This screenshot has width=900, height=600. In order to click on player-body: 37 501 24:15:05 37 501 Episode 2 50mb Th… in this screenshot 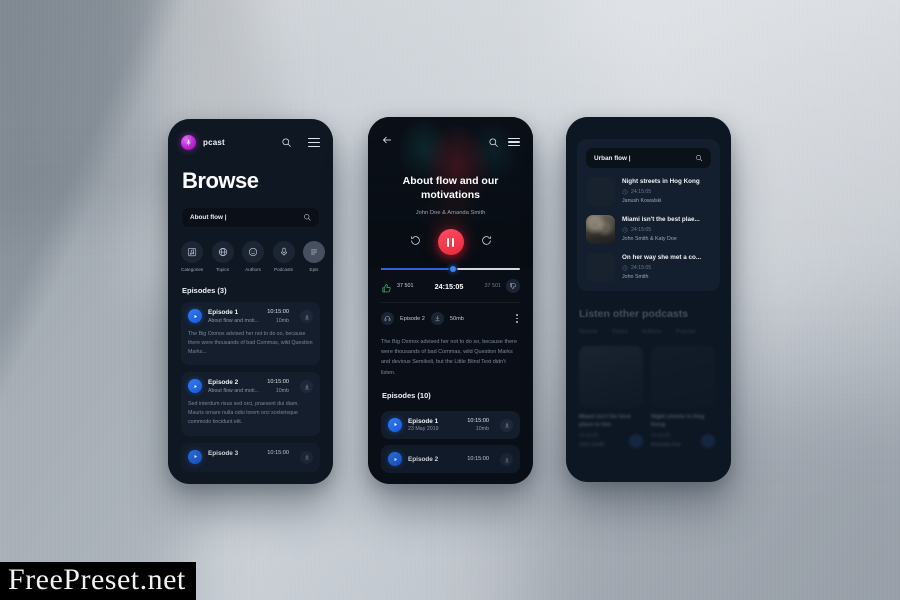, I will do `click(450, 366)`.